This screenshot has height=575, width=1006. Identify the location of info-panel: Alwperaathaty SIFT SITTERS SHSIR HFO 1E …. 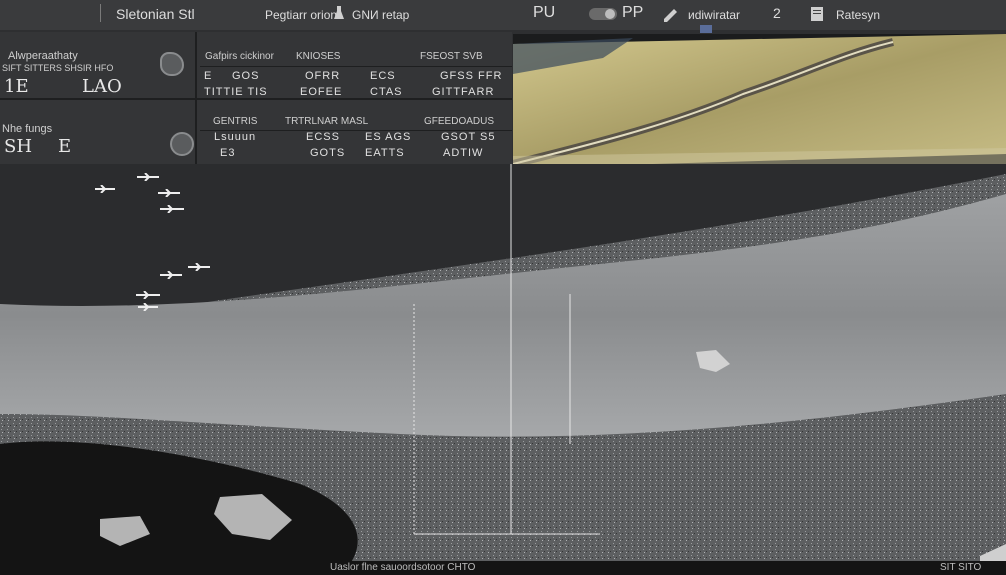
(256, 98).